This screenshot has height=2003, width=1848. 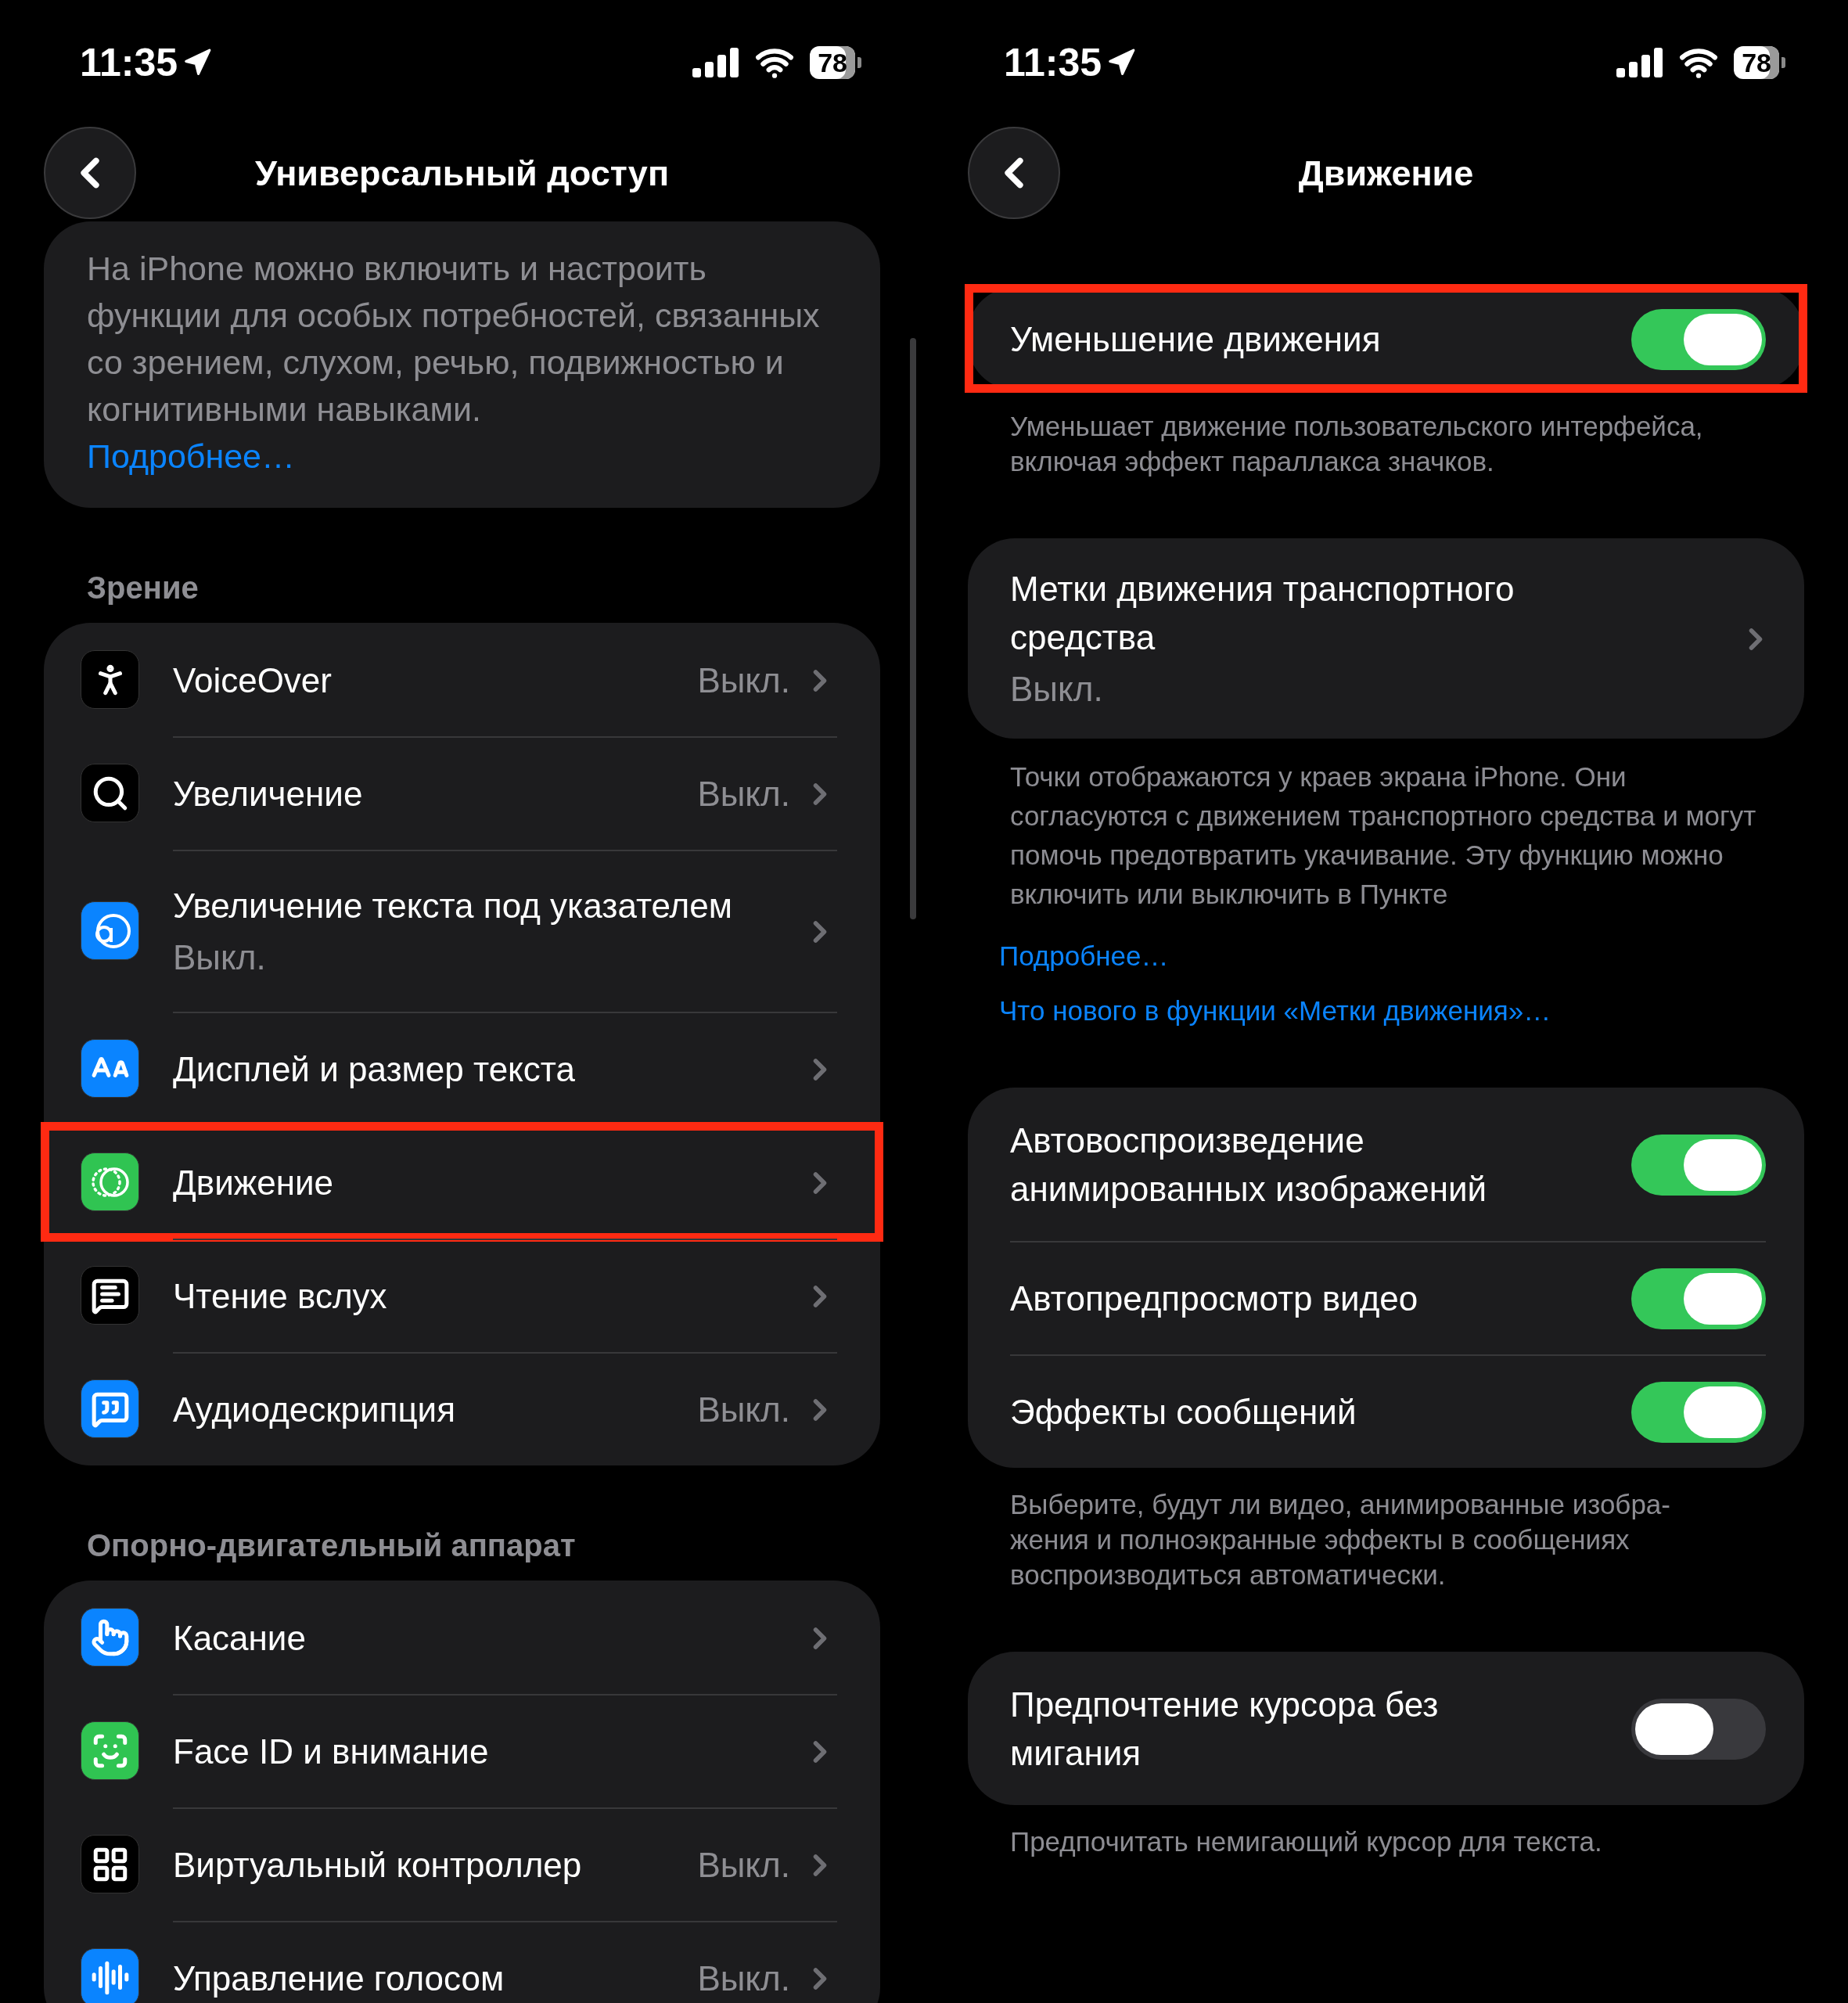 What do you see at coordinates (462, 680) in the screenshot?
I see `settings-row: VoiceOver Выкл.` at bounding box center [462, 680].